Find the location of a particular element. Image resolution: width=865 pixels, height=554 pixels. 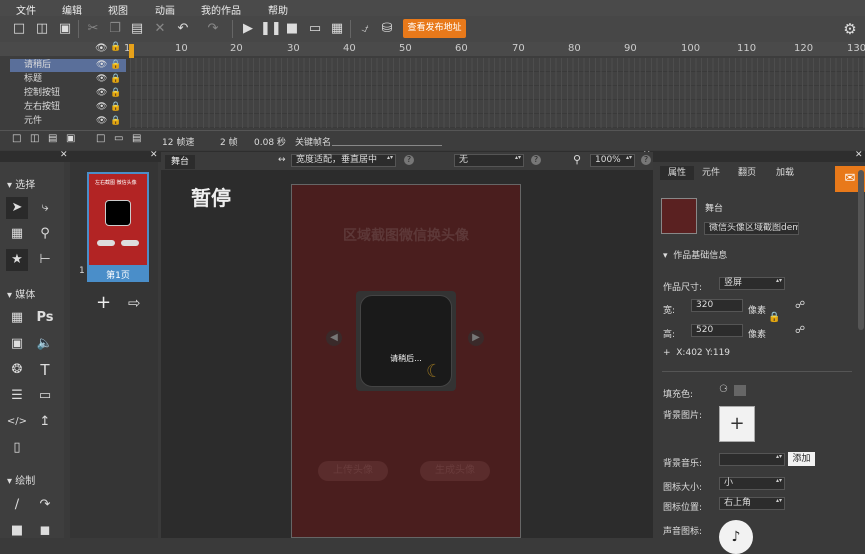

size-select: 竖屏 is located at coordinates (752, 283).